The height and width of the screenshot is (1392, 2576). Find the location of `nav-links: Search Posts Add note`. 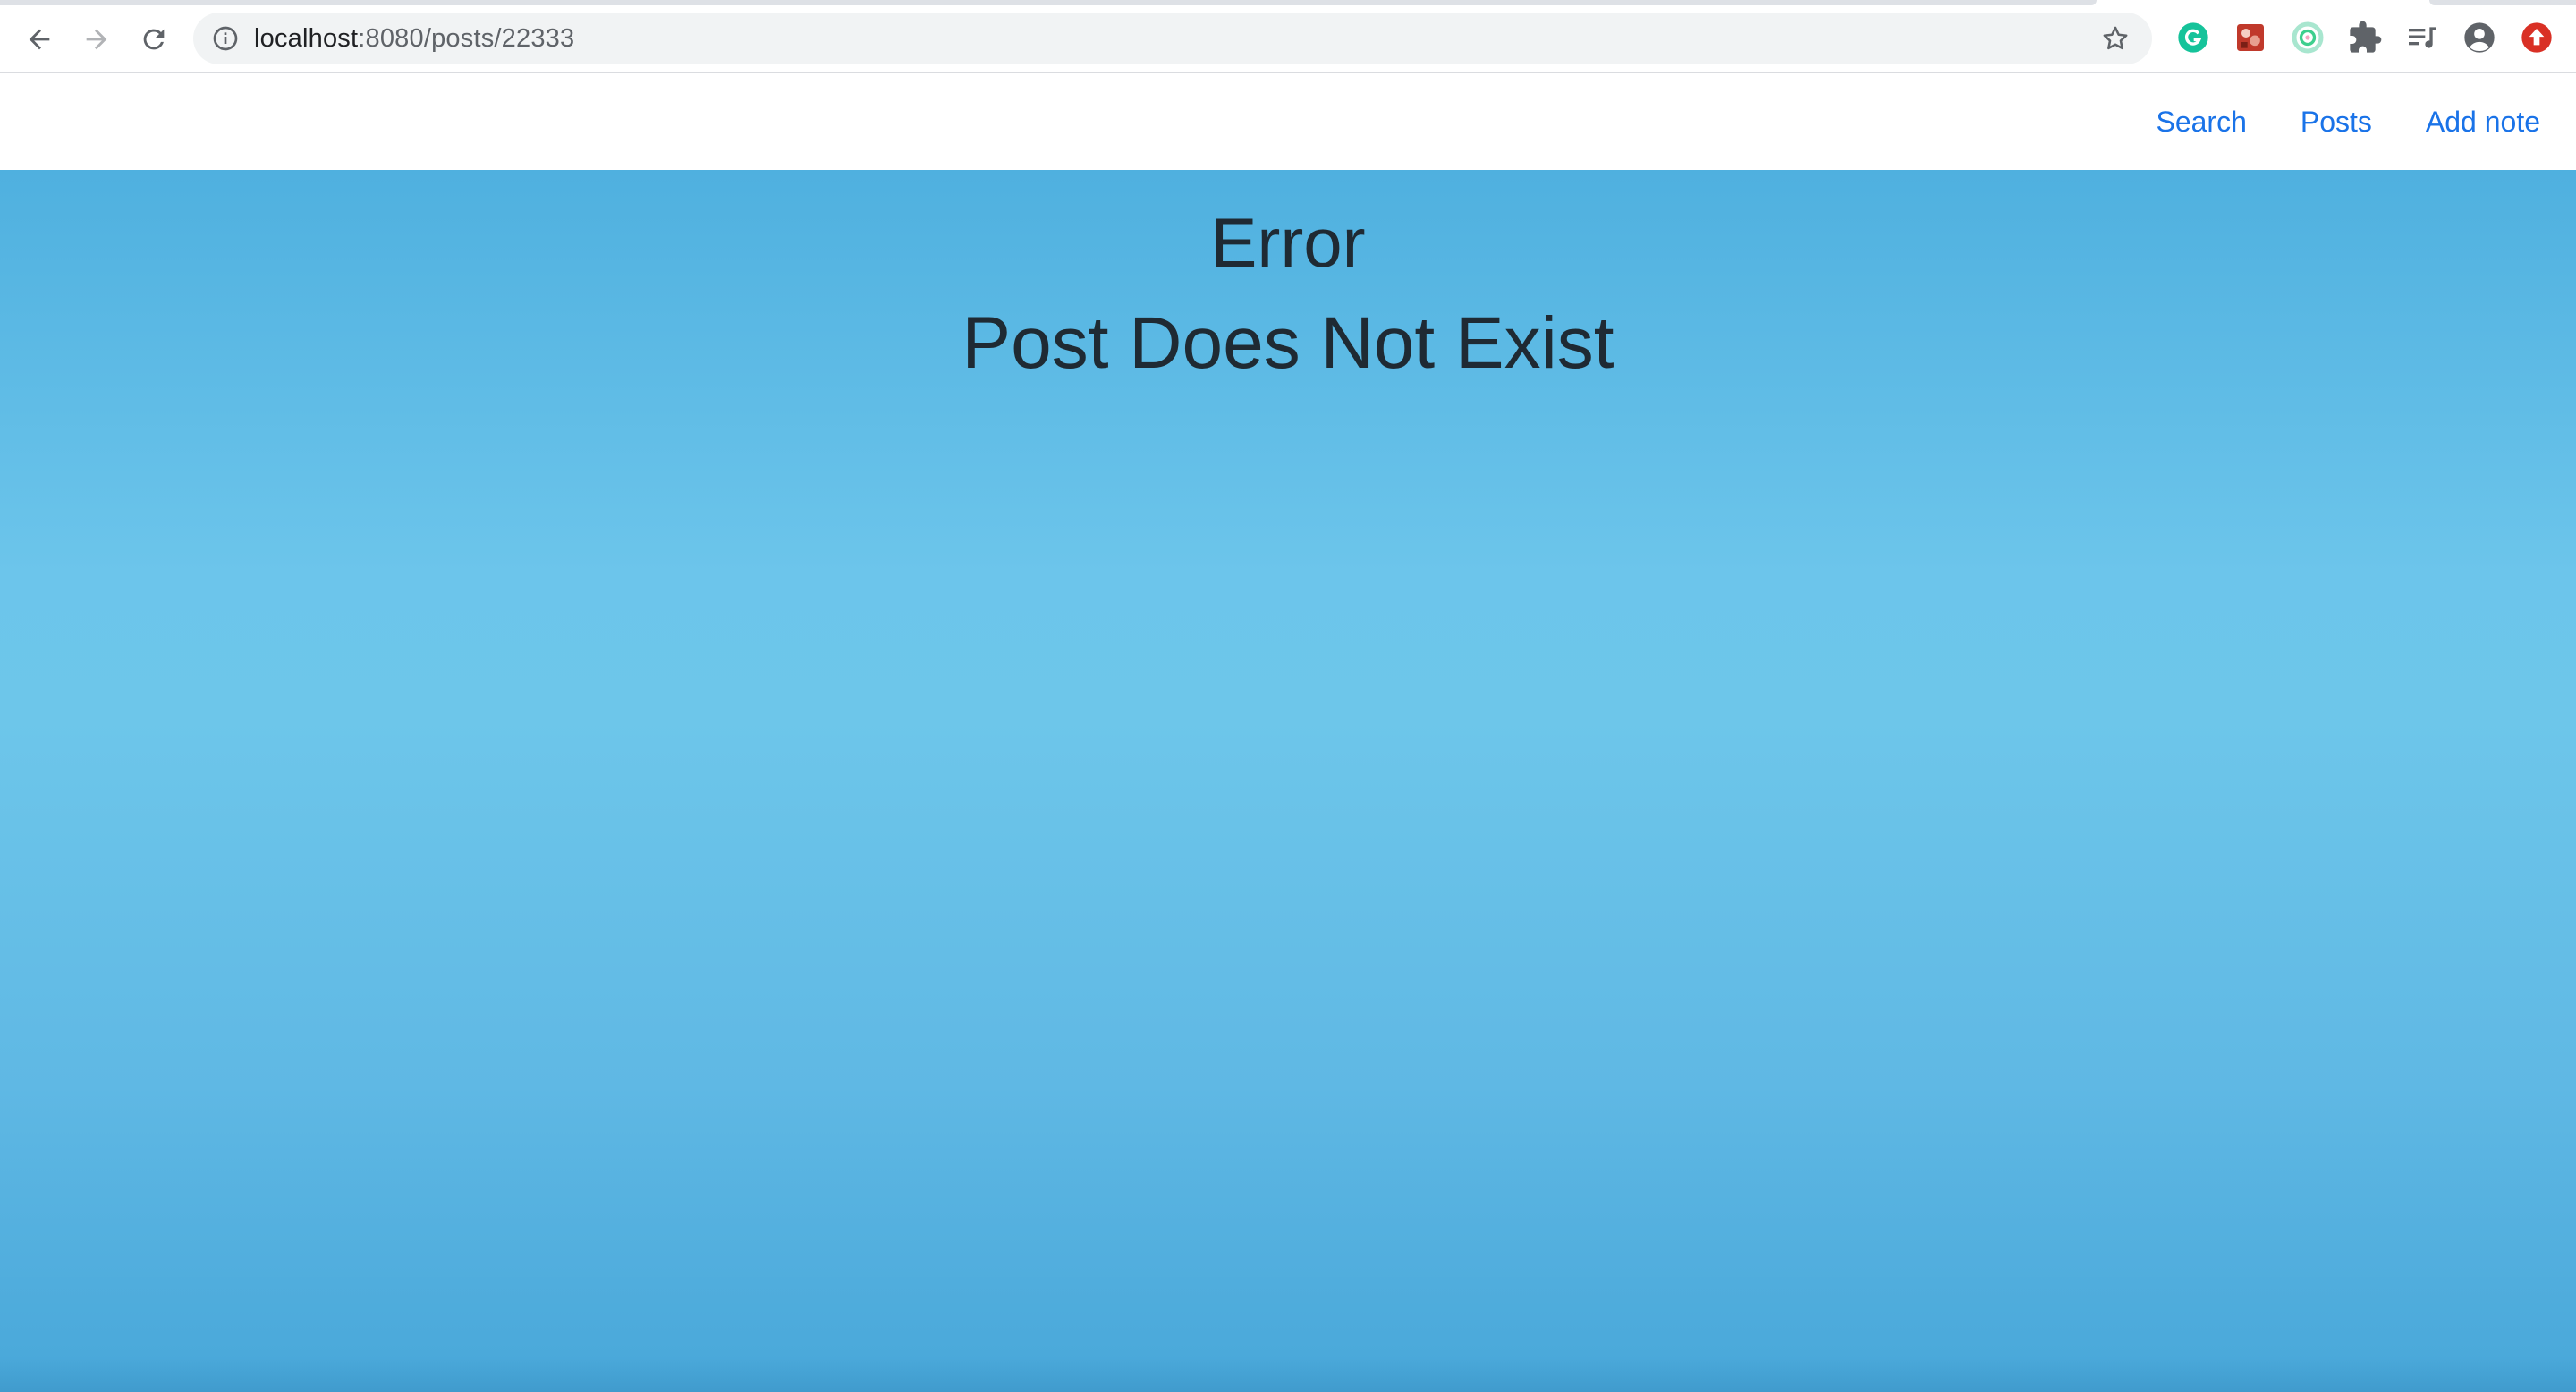

nav-links: Search Posts Add note is located at coordinates (2348, 121).